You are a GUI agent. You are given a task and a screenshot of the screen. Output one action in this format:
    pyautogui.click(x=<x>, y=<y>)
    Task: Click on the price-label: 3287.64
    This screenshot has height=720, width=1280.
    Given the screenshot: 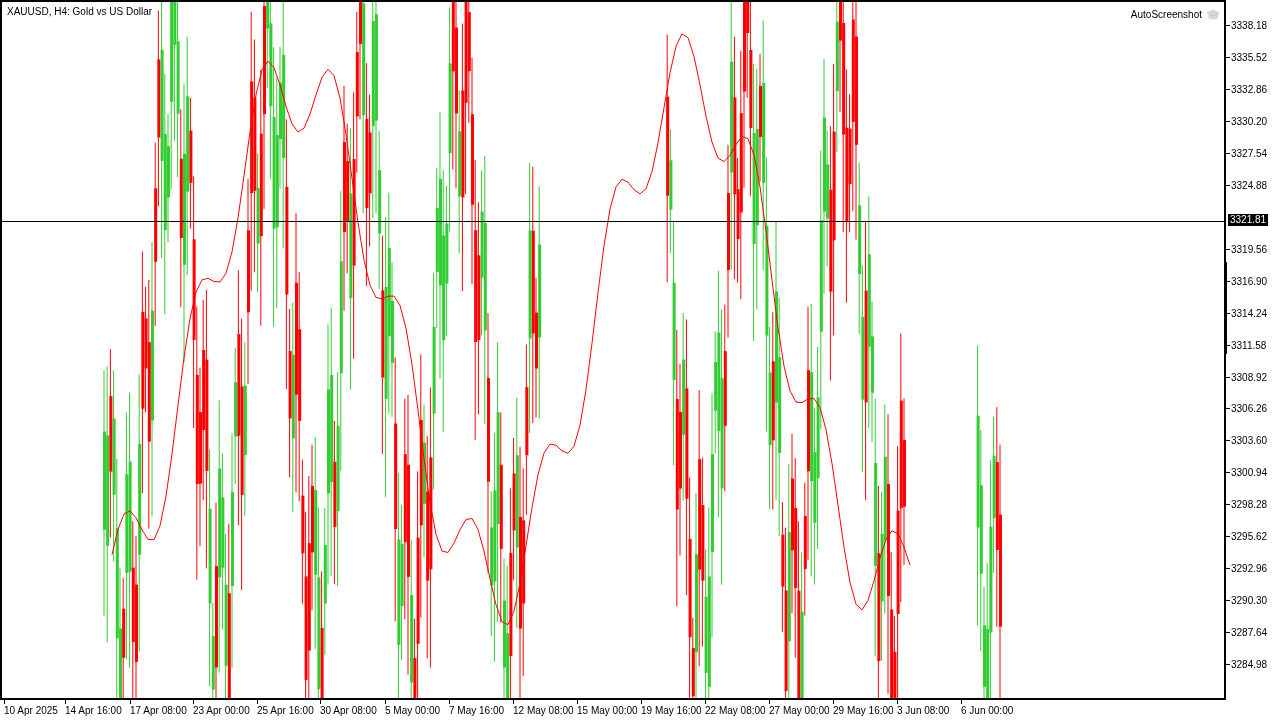 What is the action you would take?
    pyautogui.click(x=1249, y=633)
    